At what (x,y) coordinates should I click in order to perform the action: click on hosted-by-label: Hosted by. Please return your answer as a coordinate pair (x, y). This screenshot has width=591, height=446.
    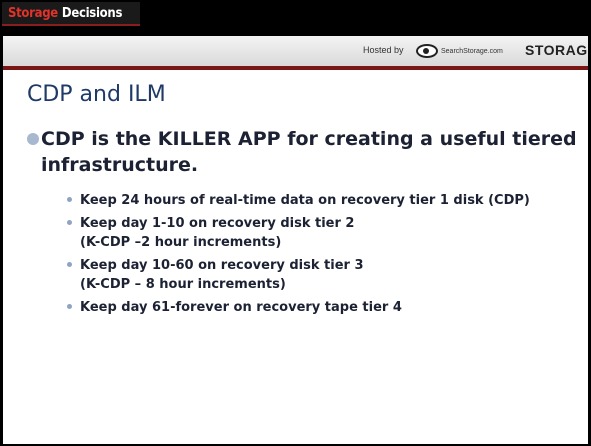
    Looking at the image, I should click on (383, 50).